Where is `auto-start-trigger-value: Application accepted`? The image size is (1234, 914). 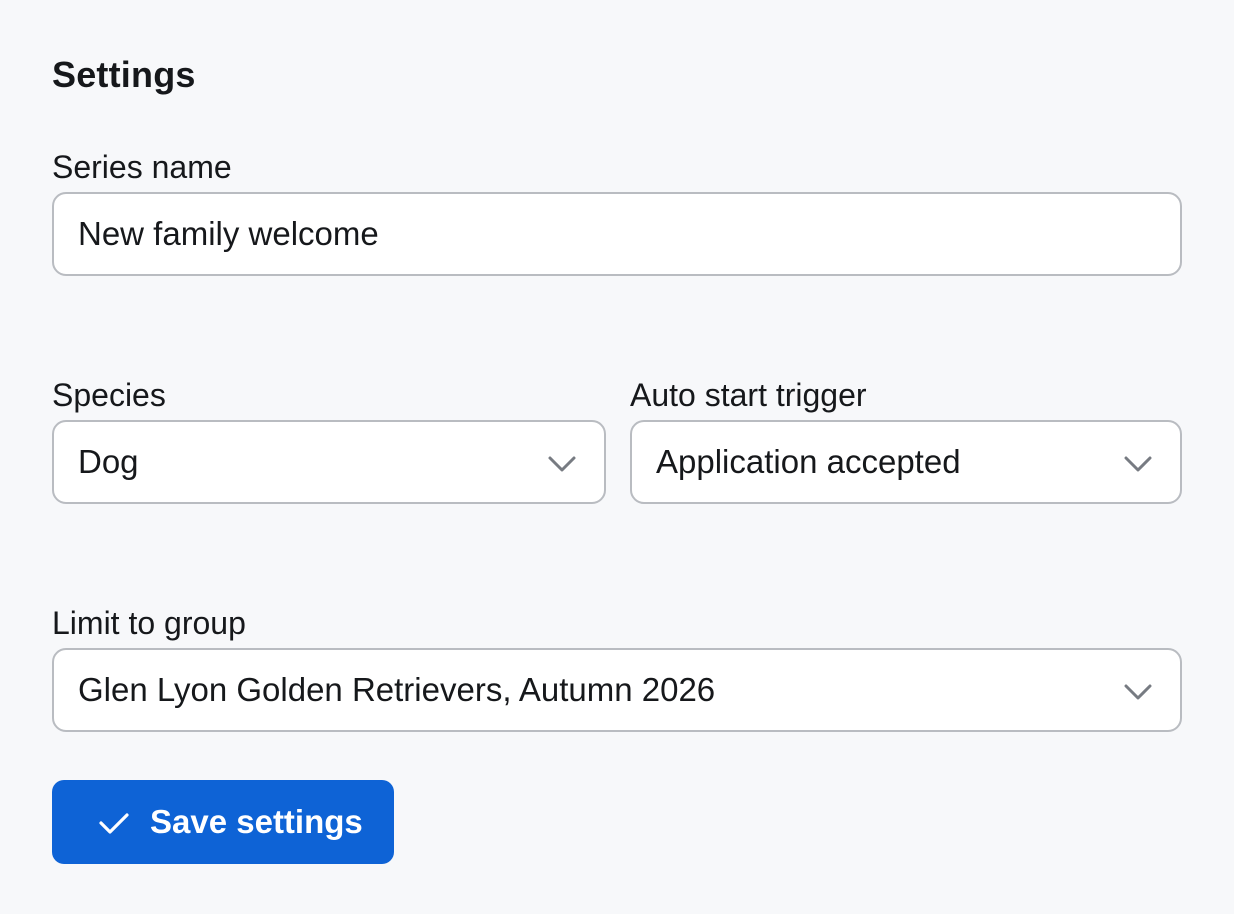
auto-start-trigger-value: Application accepted is located at coordinates (808, 461).